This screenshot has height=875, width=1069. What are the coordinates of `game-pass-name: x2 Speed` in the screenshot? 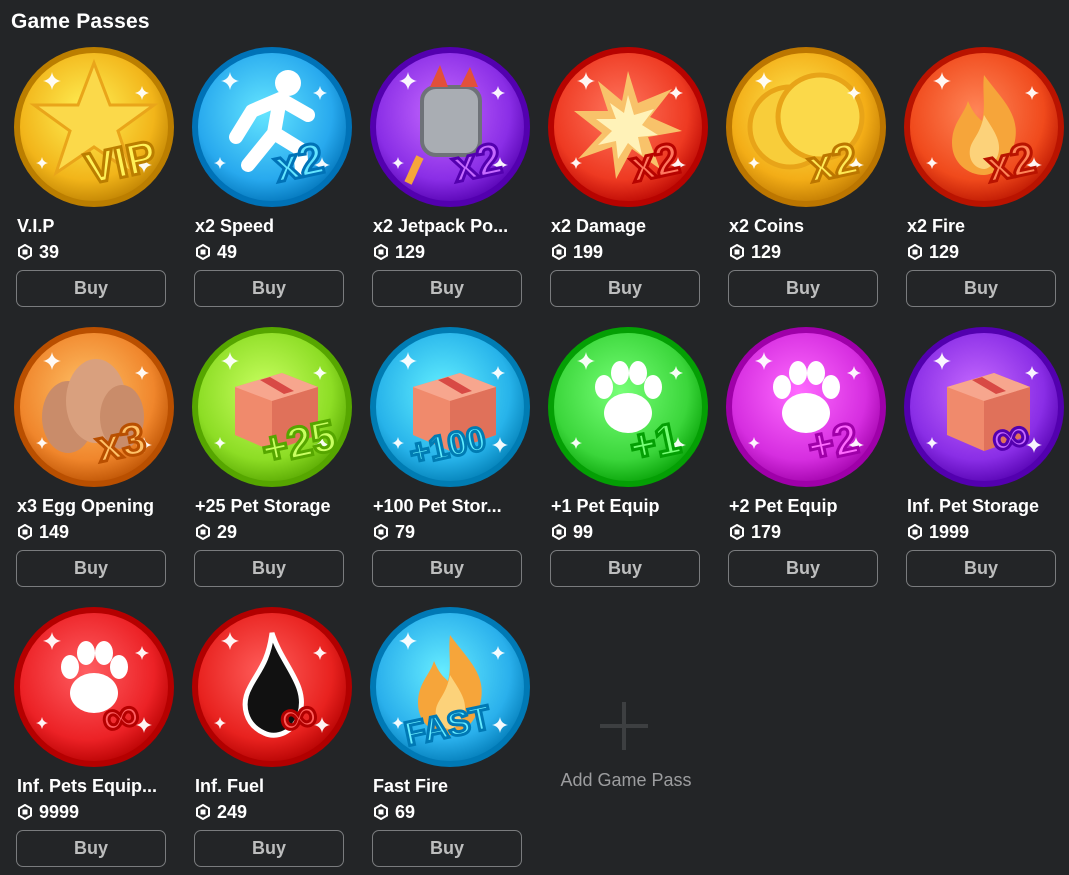 It's located at (235, 226).